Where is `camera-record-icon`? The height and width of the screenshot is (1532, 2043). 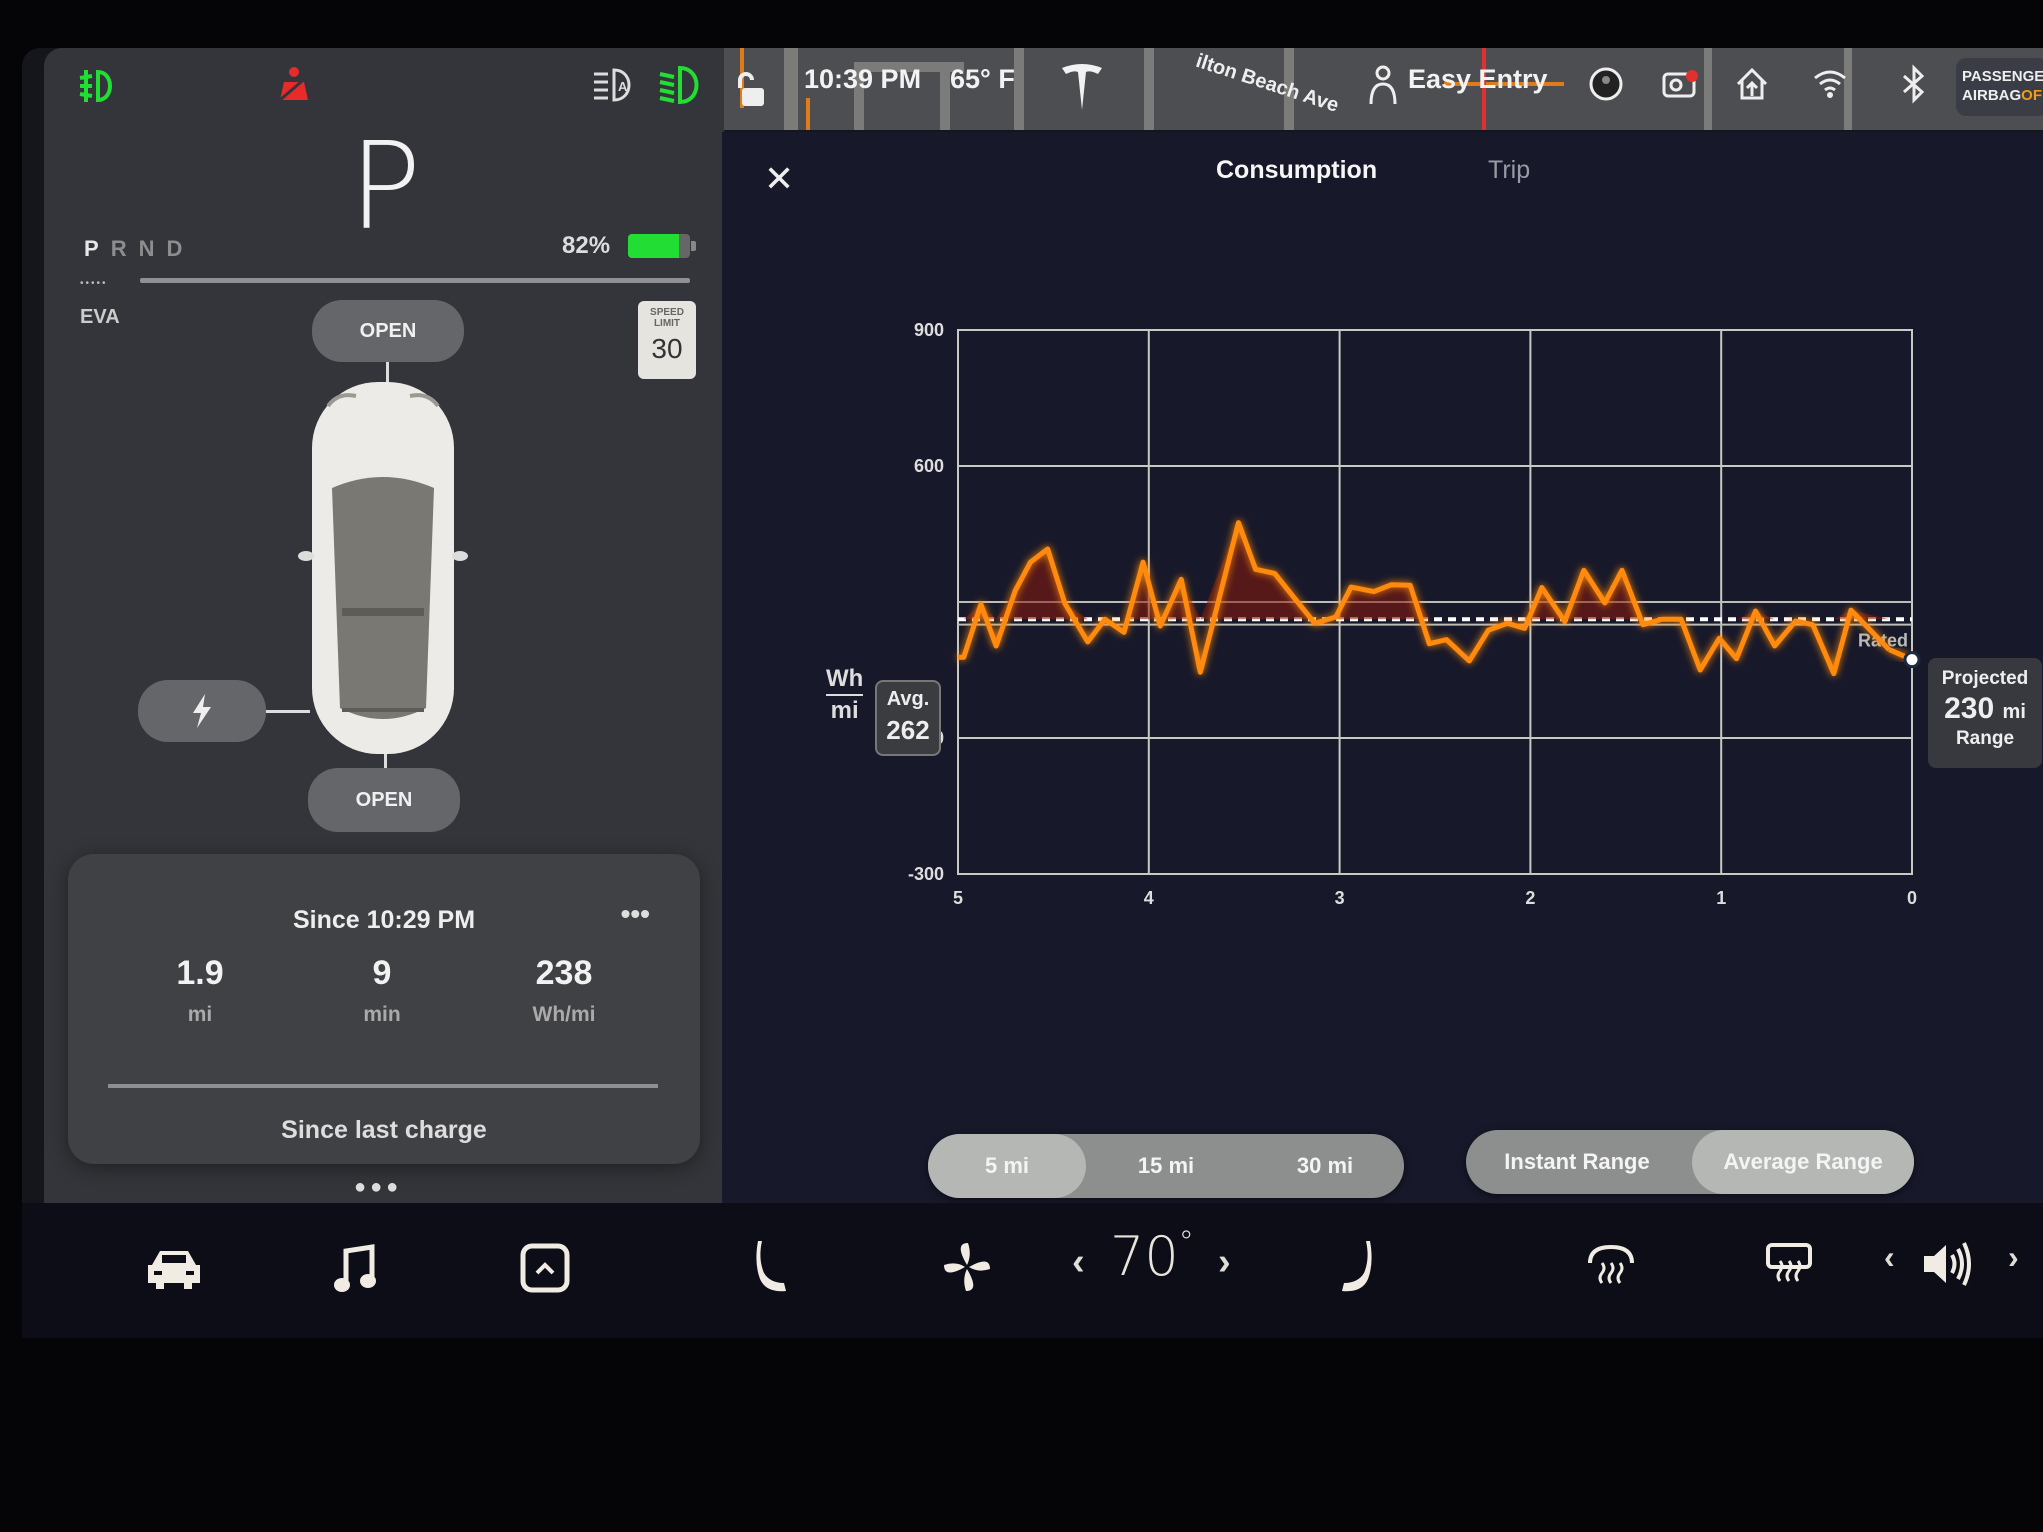 camera-record-icon is located at coordinates (1681, 84).